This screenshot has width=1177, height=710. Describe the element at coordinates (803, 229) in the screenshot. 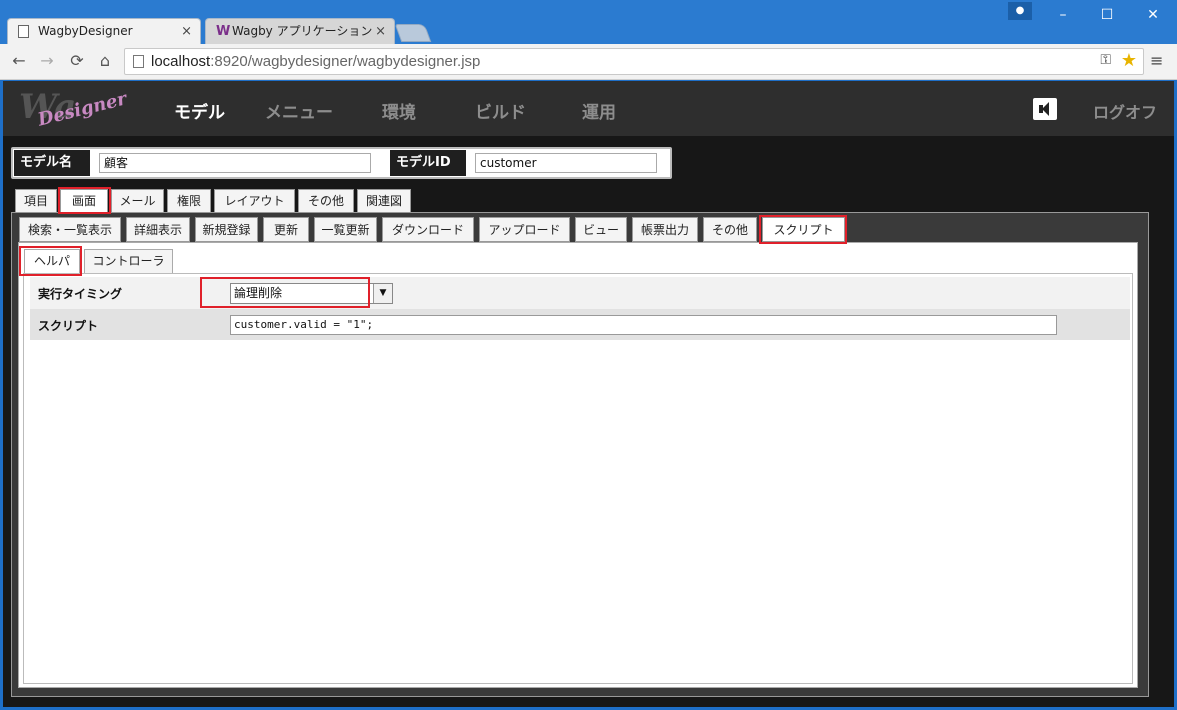

I see `tab-script: スクリプト` at that location.